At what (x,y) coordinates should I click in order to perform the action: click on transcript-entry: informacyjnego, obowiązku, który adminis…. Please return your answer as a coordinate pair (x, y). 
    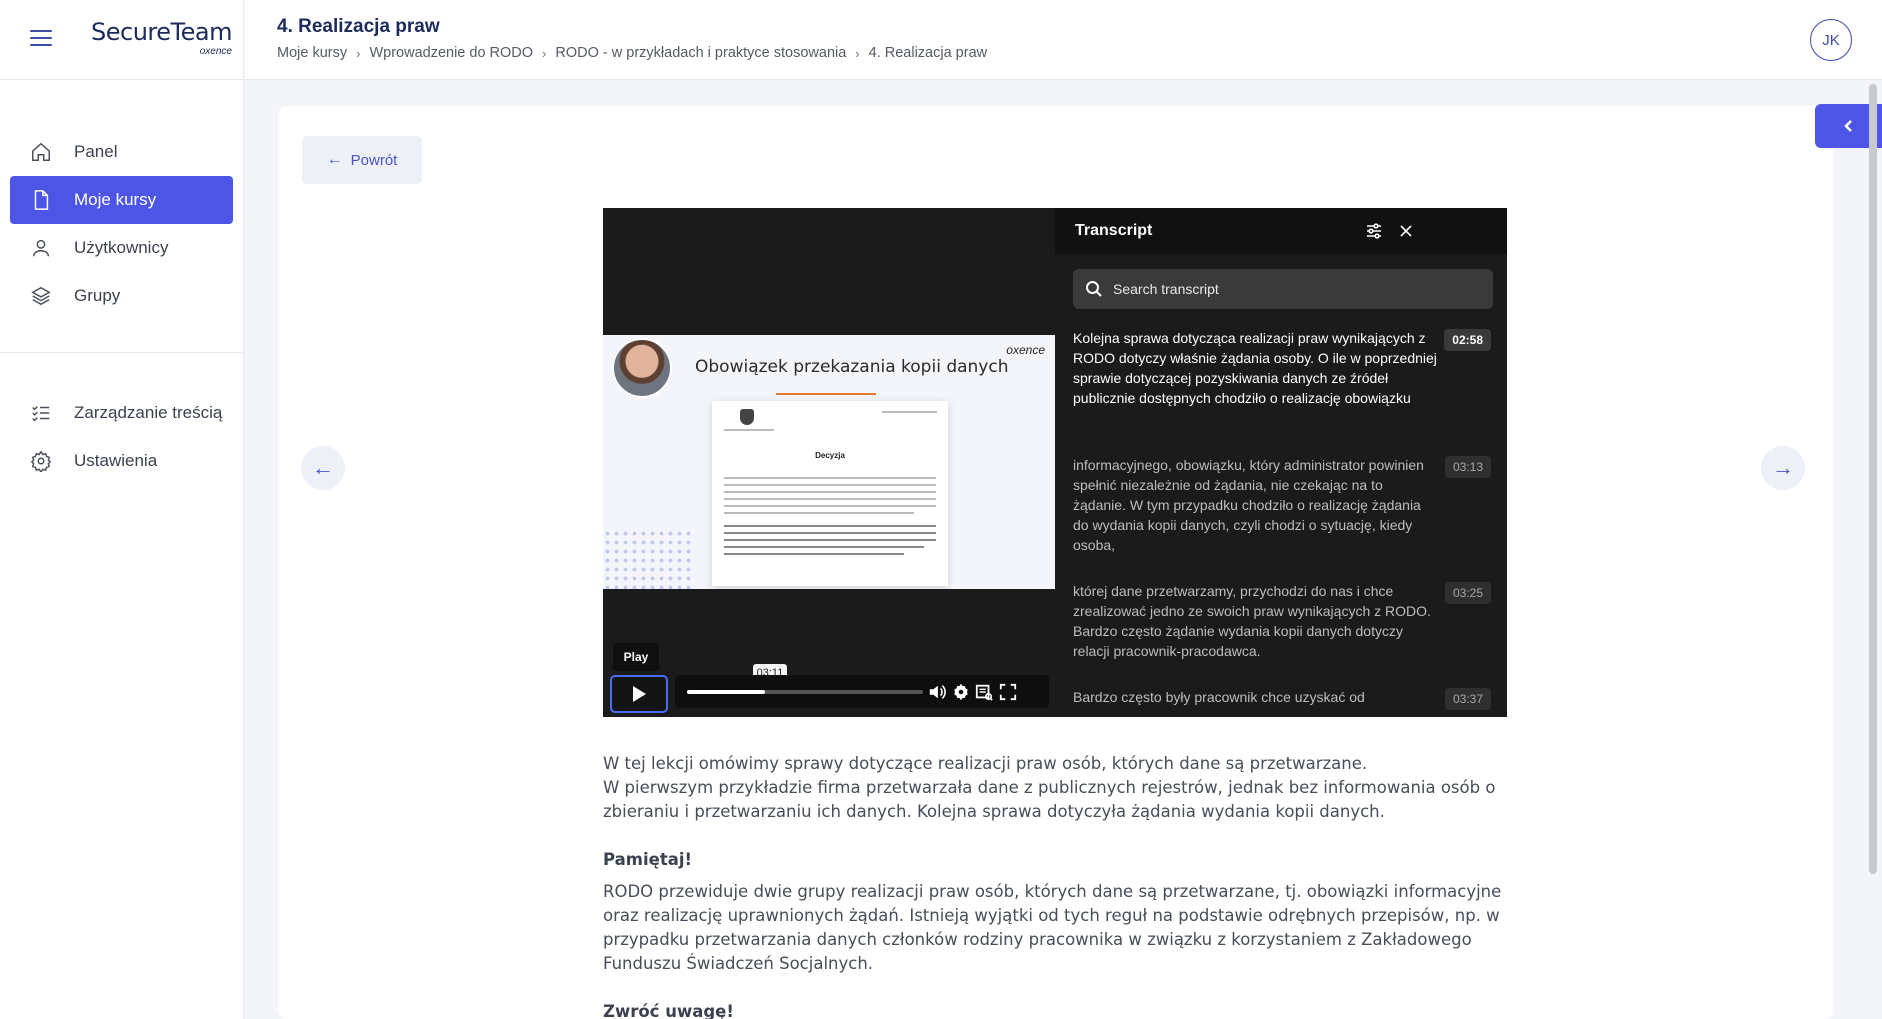
    Looking at the image, I should click on (1288, 505).